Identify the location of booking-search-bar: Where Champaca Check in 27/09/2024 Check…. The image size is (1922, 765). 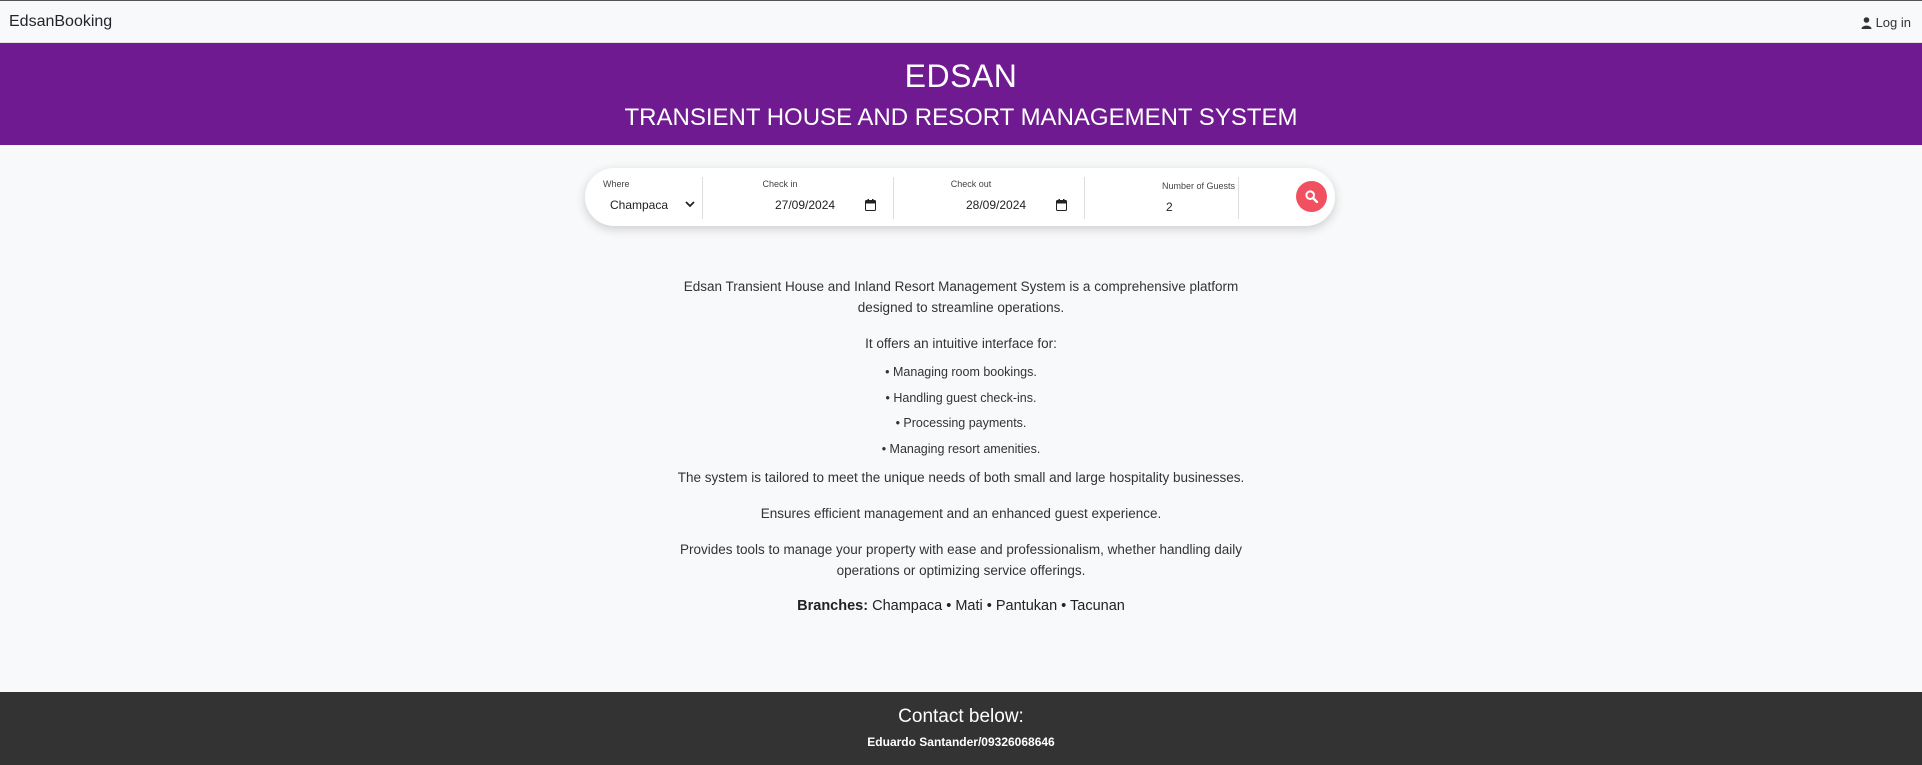
(960, 197).